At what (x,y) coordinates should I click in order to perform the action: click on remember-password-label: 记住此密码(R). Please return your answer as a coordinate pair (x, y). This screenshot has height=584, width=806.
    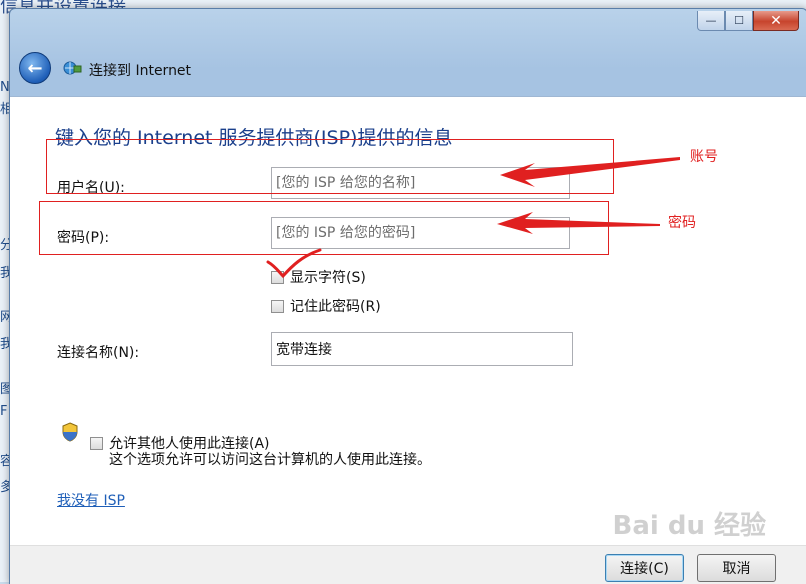
    Looking at the image, I should click on (335, 307).